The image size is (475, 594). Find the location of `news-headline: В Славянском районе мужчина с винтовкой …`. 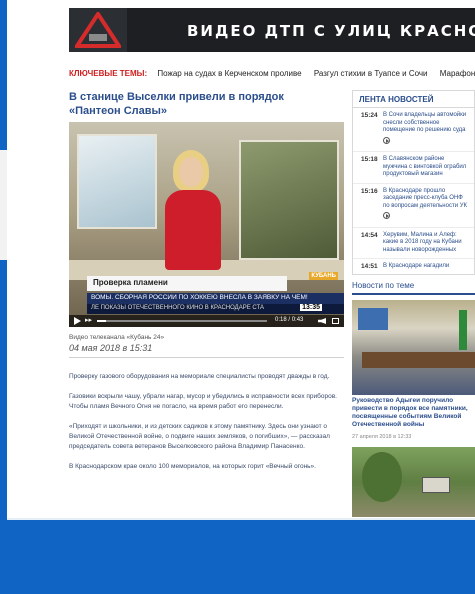

news-headline: В Славянском районе мужчина с винтовкой … is located at coordinates (426, 167).